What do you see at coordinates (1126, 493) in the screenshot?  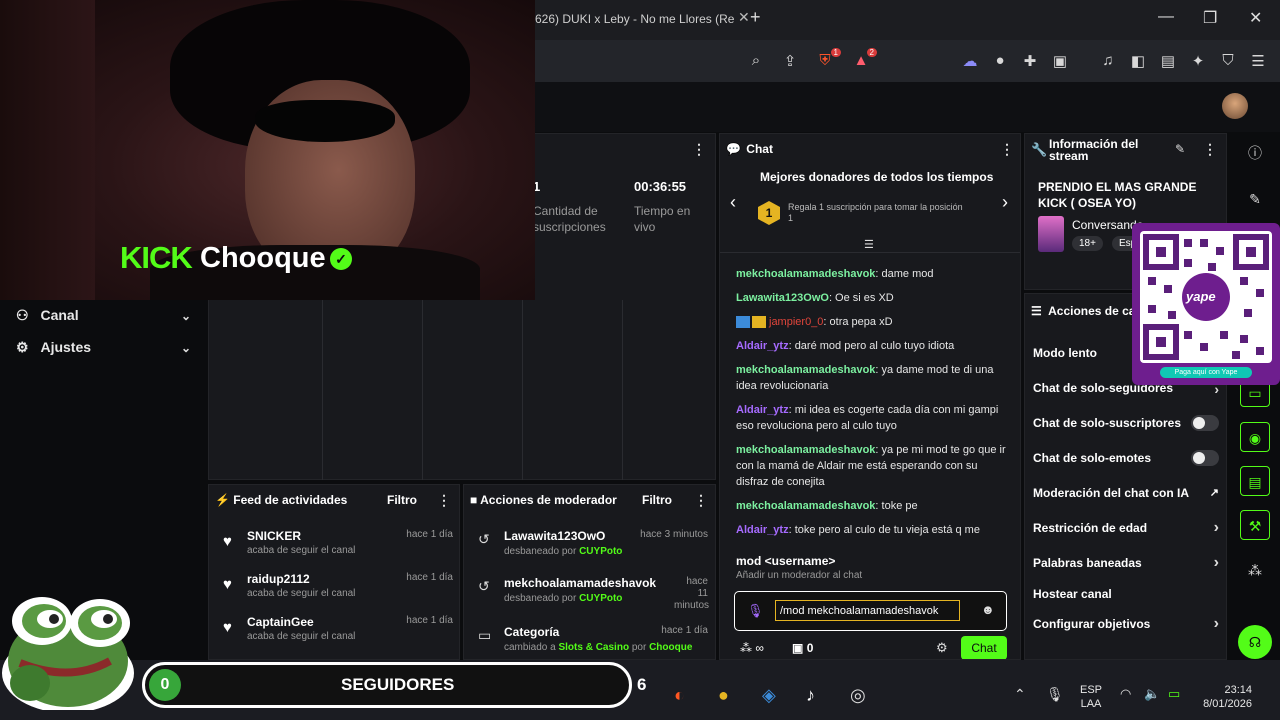 I see `setting-ai-moderation: Moderación del chat con IA ↗` at bounding box center [1126, 493].